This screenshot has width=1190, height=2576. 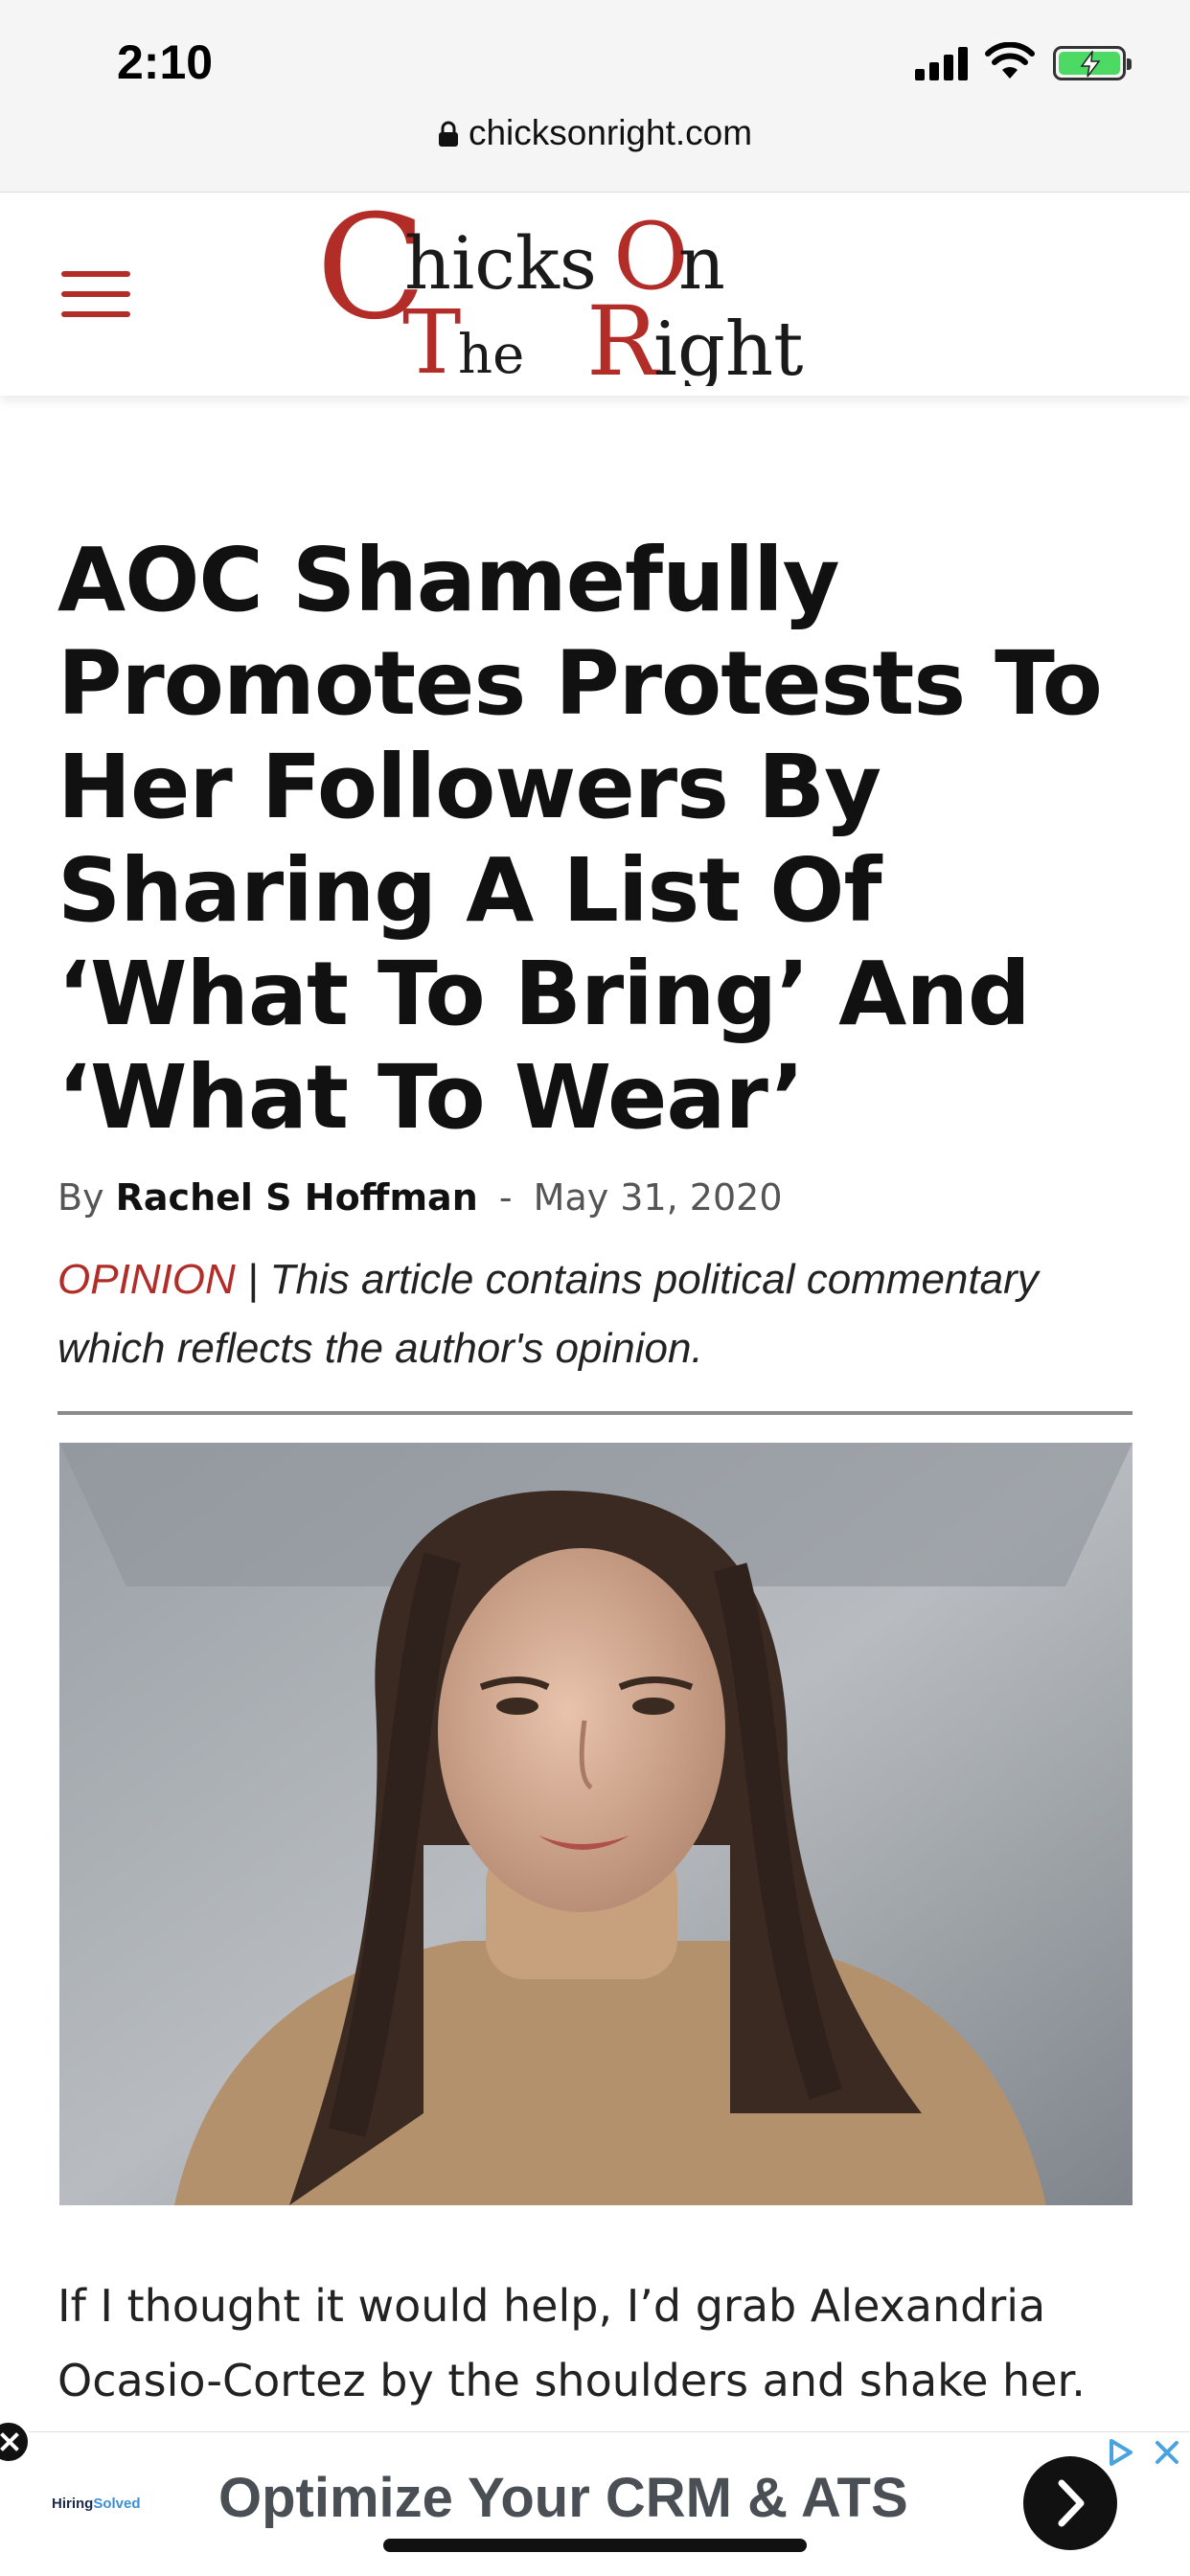 I want to click on svg-text: he, so click(x=491, y=355).